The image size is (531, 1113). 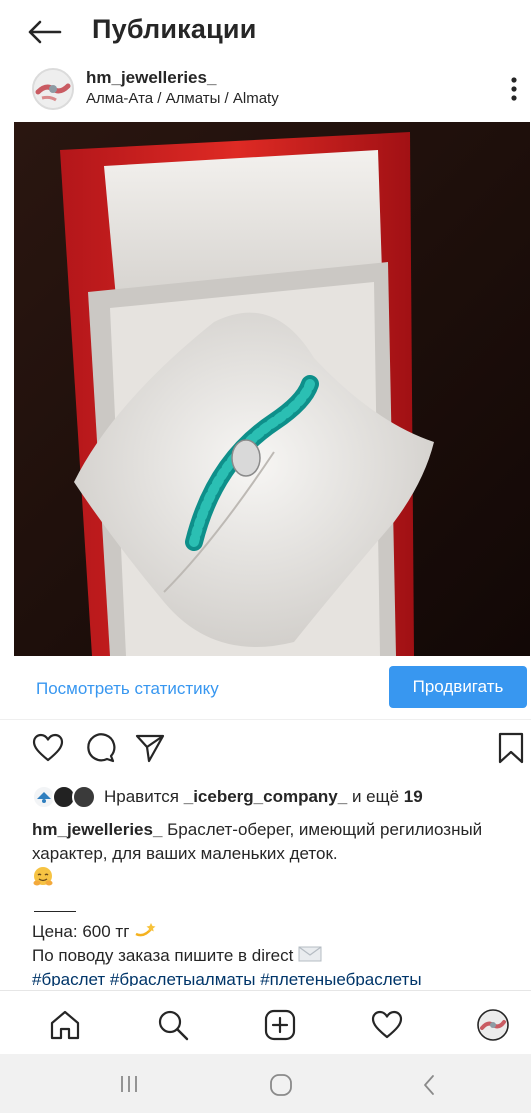 I want to click on likes-text: Нравится _iceberg_company_ и ещё 19, so click(x=263, y=796).